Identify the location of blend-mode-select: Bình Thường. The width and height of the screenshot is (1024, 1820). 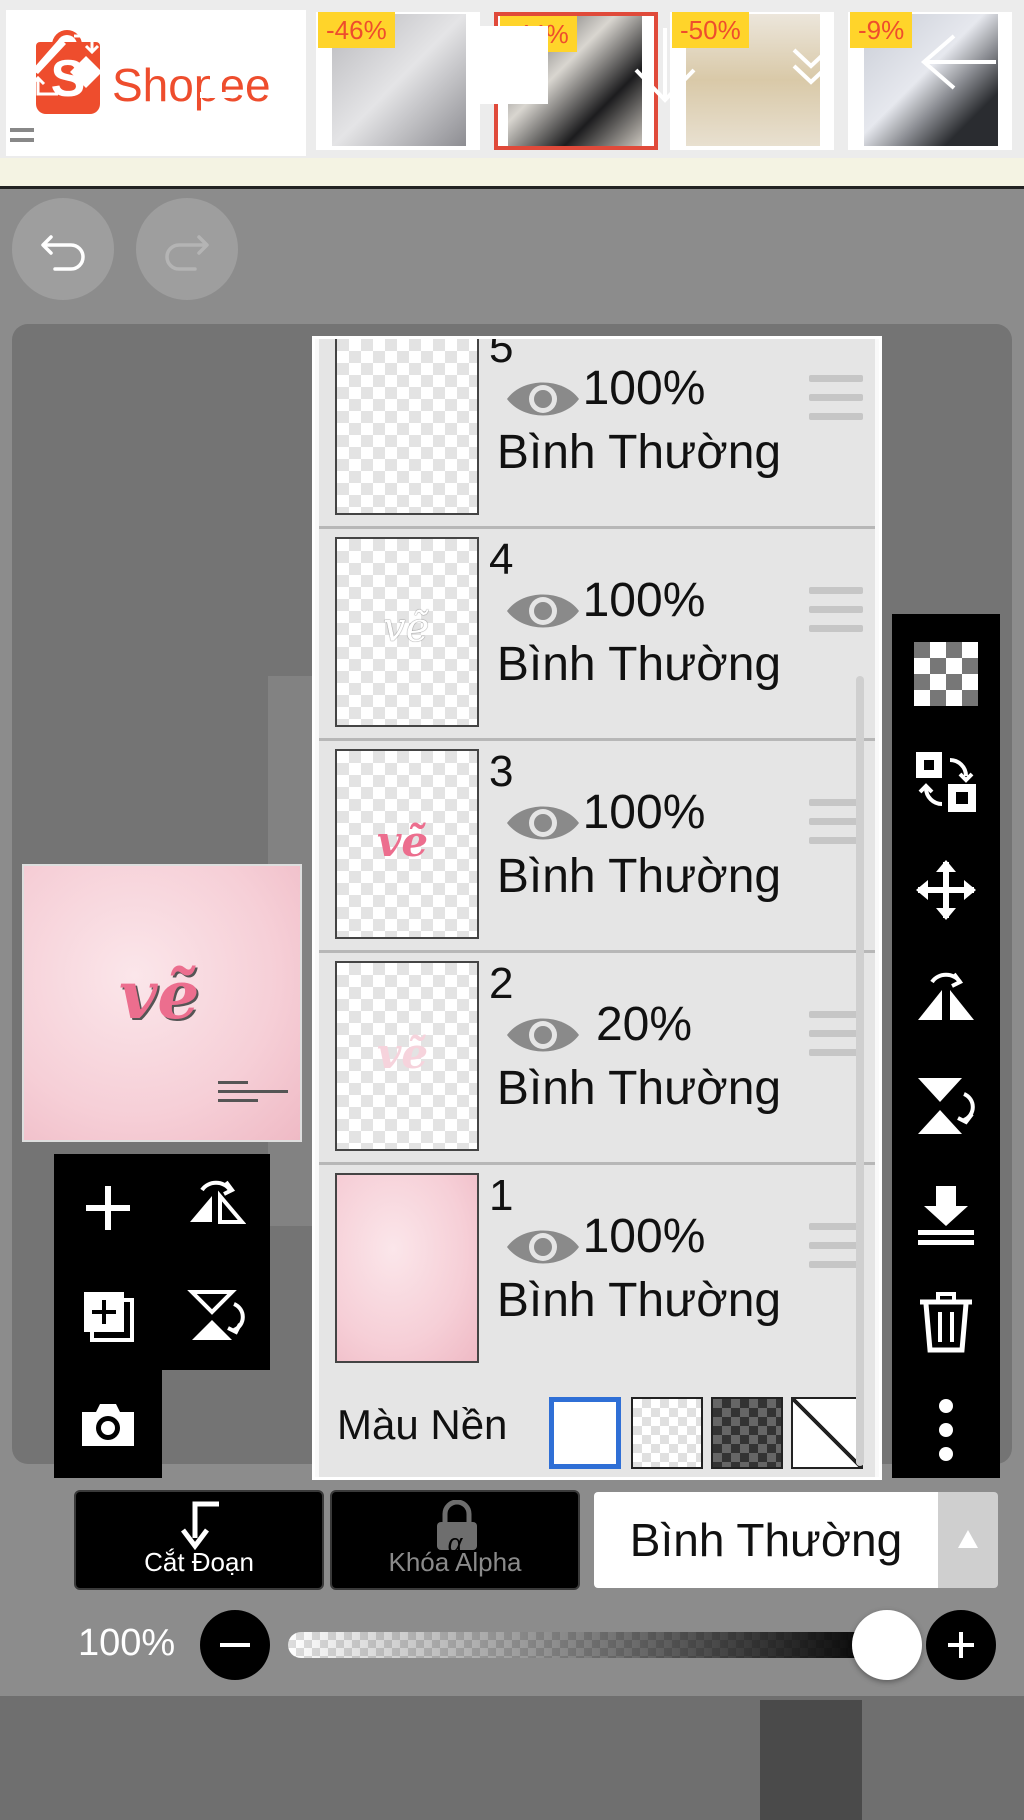
(766, 1540).